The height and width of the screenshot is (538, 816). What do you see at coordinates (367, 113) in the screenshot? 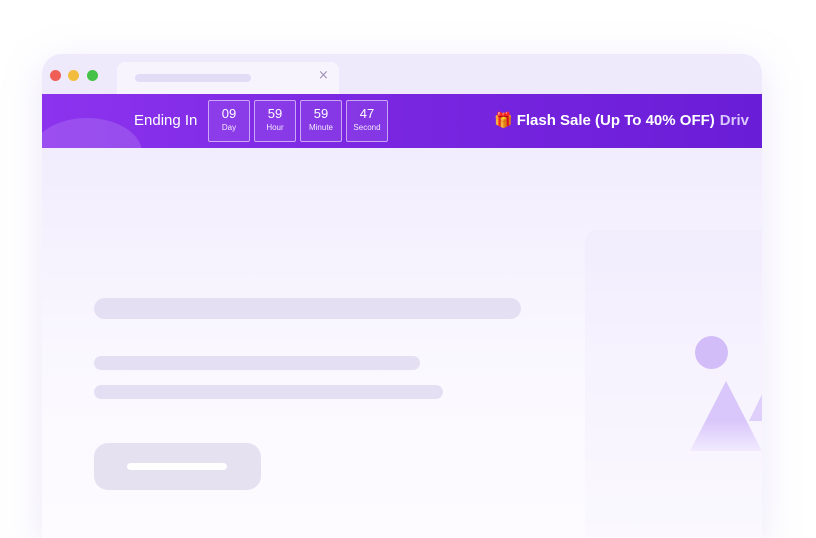
I see `countdown-seconds-value: 47` at bounding box center [367, 113].